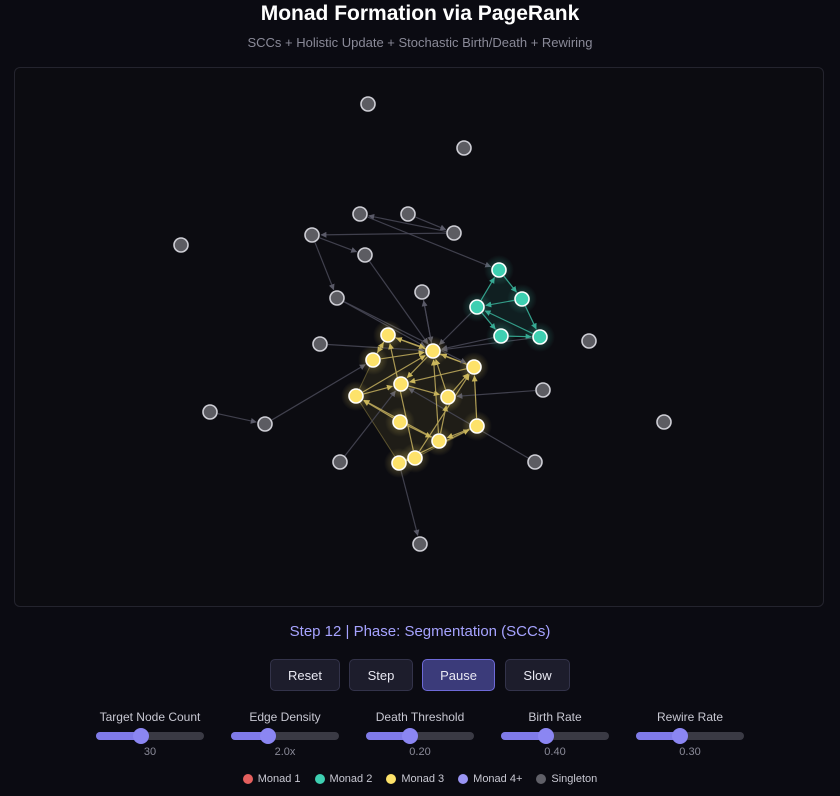 The height and width of the screenshot is (796, 840). Describe the element at coordinates (690, 717) in the screenshot. I see `slider-label: Rewire Rate` at that location.